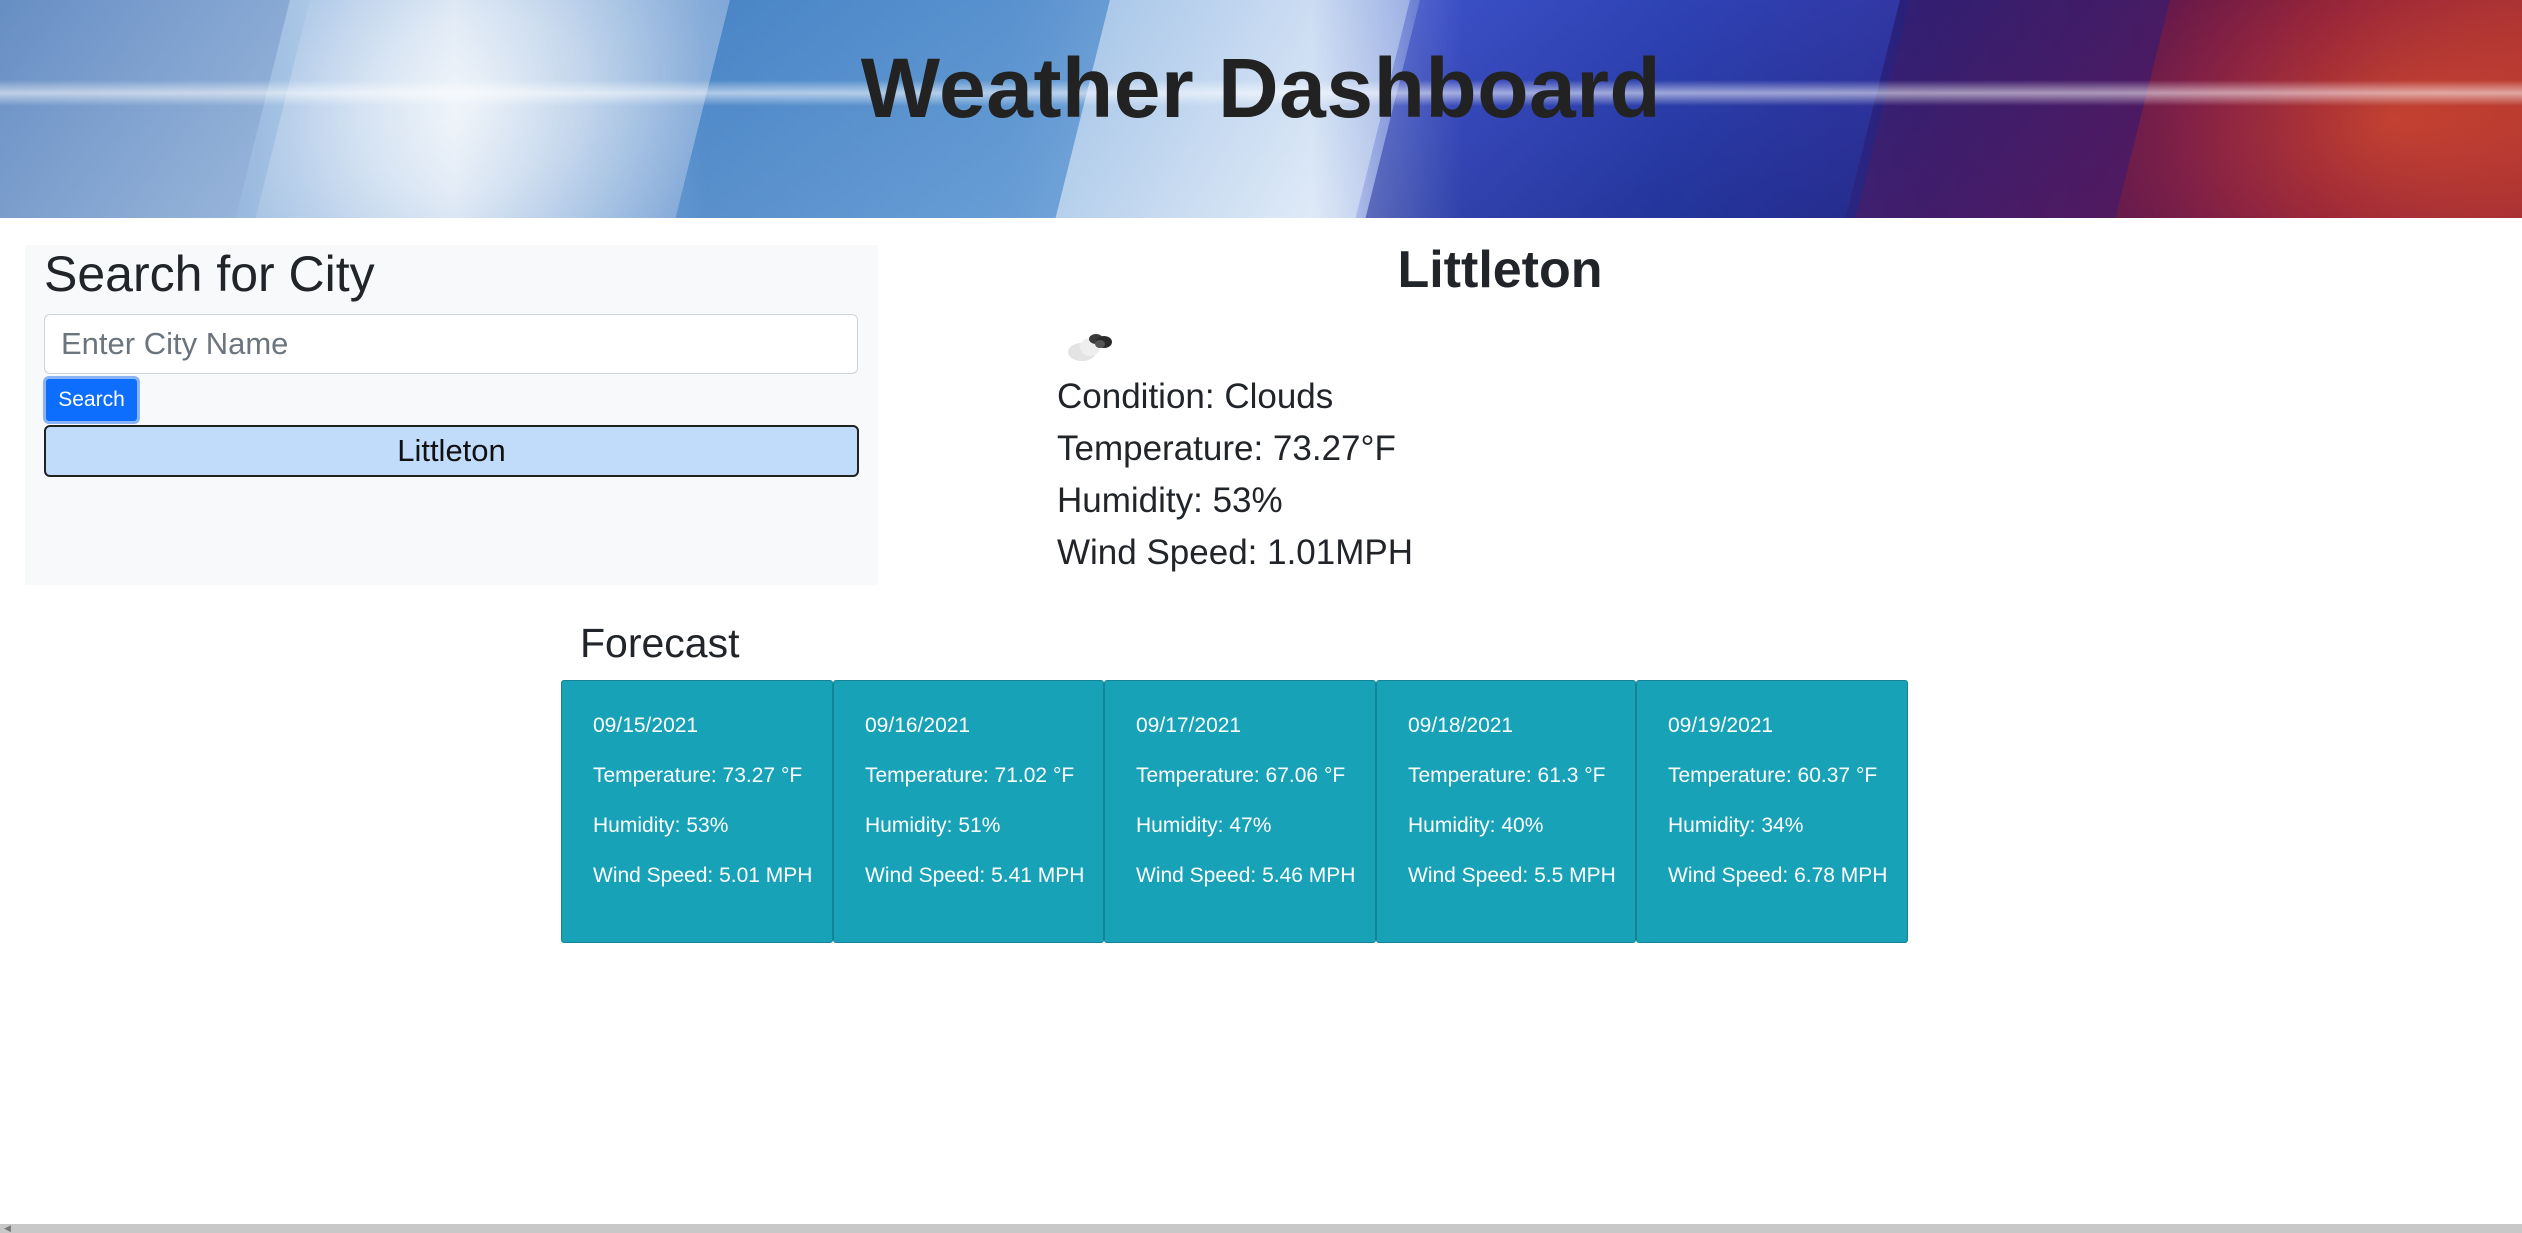 Image resolution: width=2522 pixels, height=1233 pixels. I want to click on current-temperature: Temperature: 73.27°F, so click(1226, 448).